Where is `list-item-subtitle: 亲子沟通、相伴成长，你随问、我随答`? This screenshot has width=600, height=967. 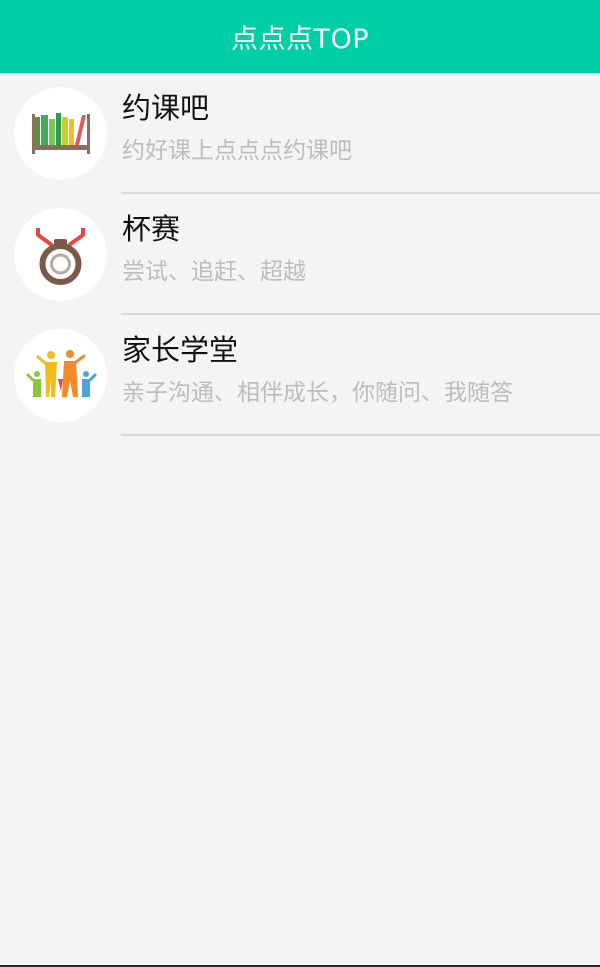
list-item-subtitle: 亲子沟通、相伴成长，你随问、我随答 is located at coordinates (317, 393).